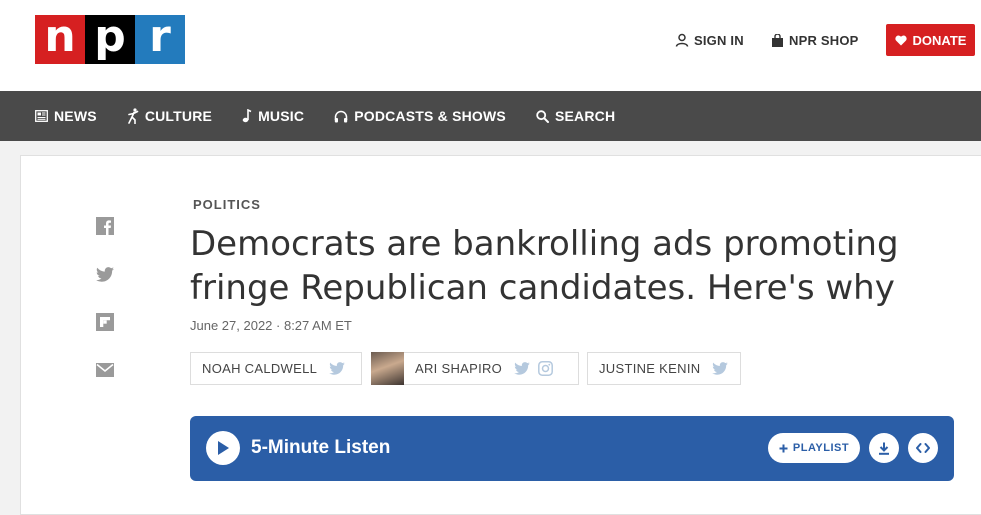 This screenshot has height=515, width=981. What do you see at coordinates (939, 40) in the screenshot?
I see `donate-label: DONATE` at bounding box center [939, 40].